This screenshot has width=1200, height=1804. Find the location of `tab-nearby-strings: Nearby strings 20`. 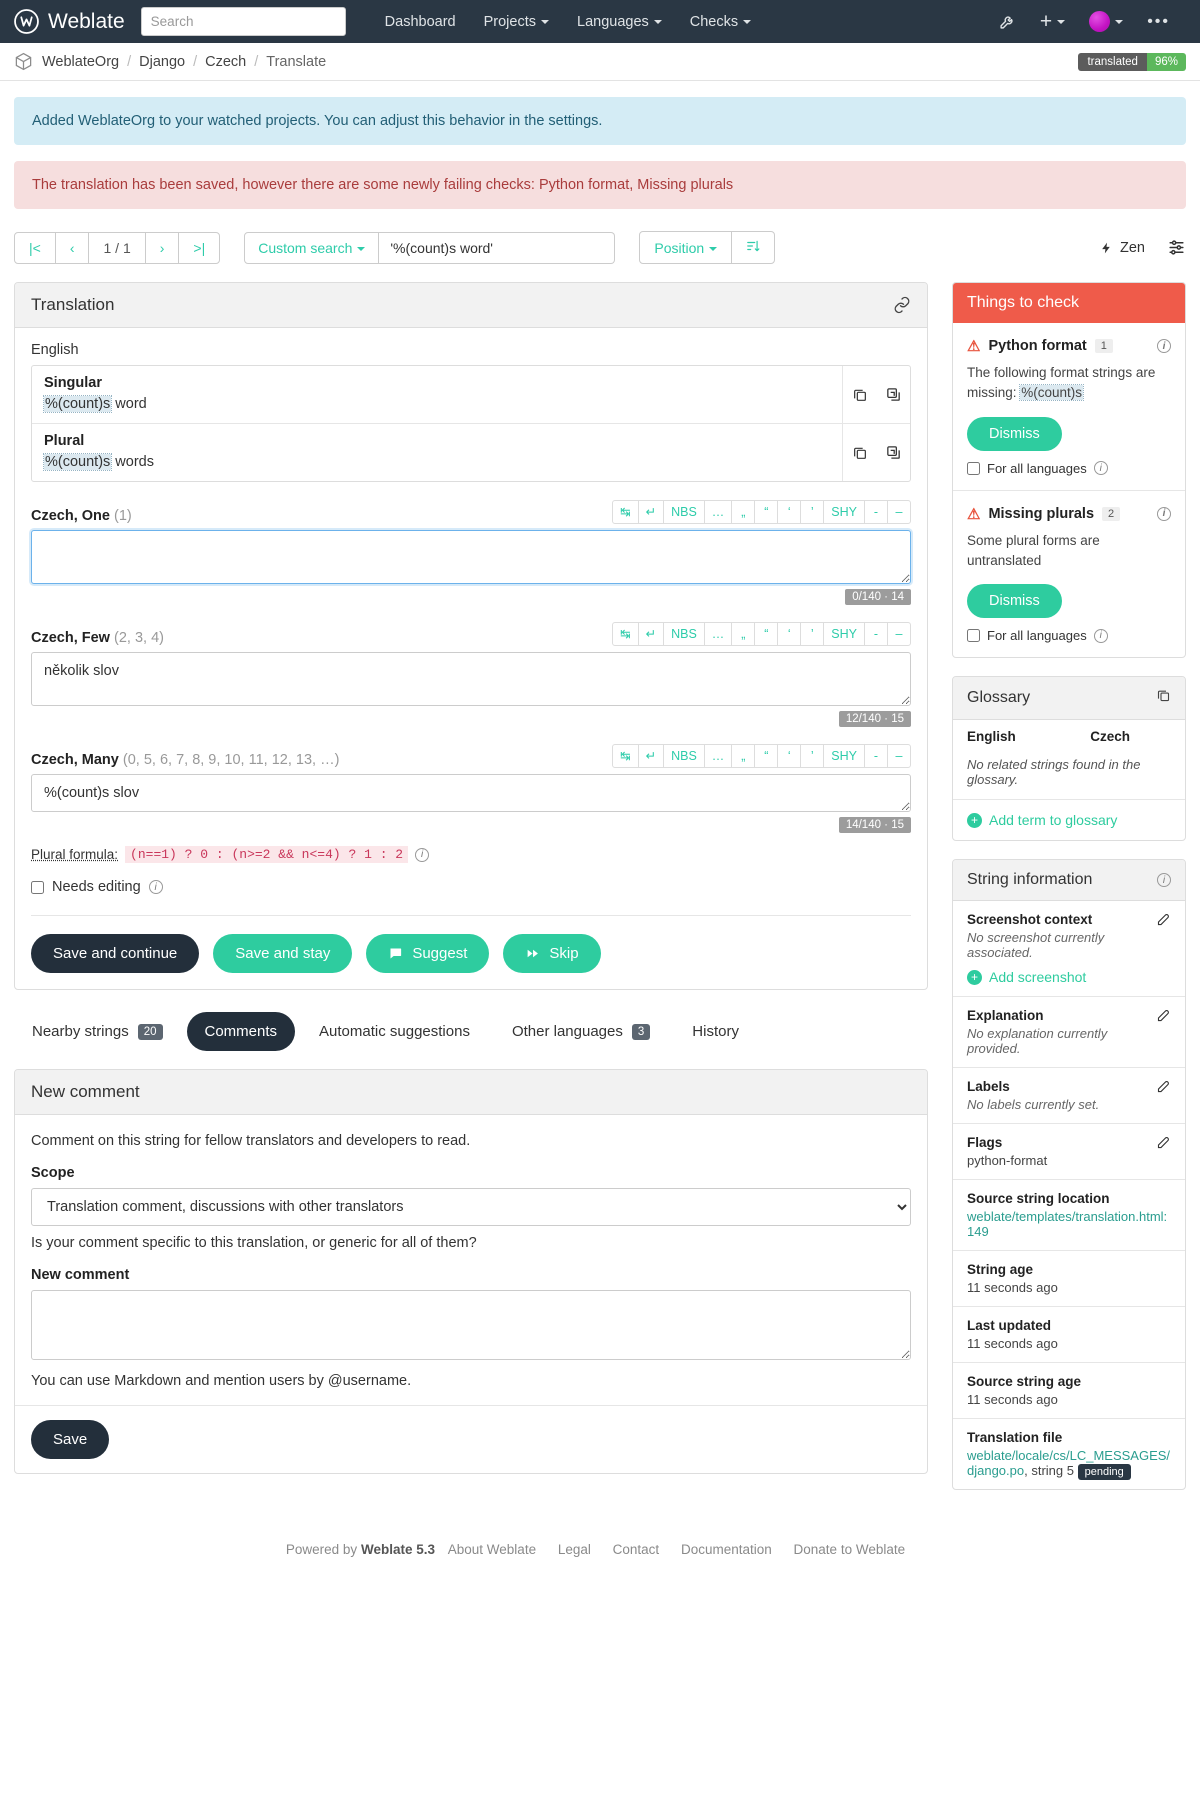

tab-nearby-strings: Nearby strings 20 is located at coordinates (97, 1031).